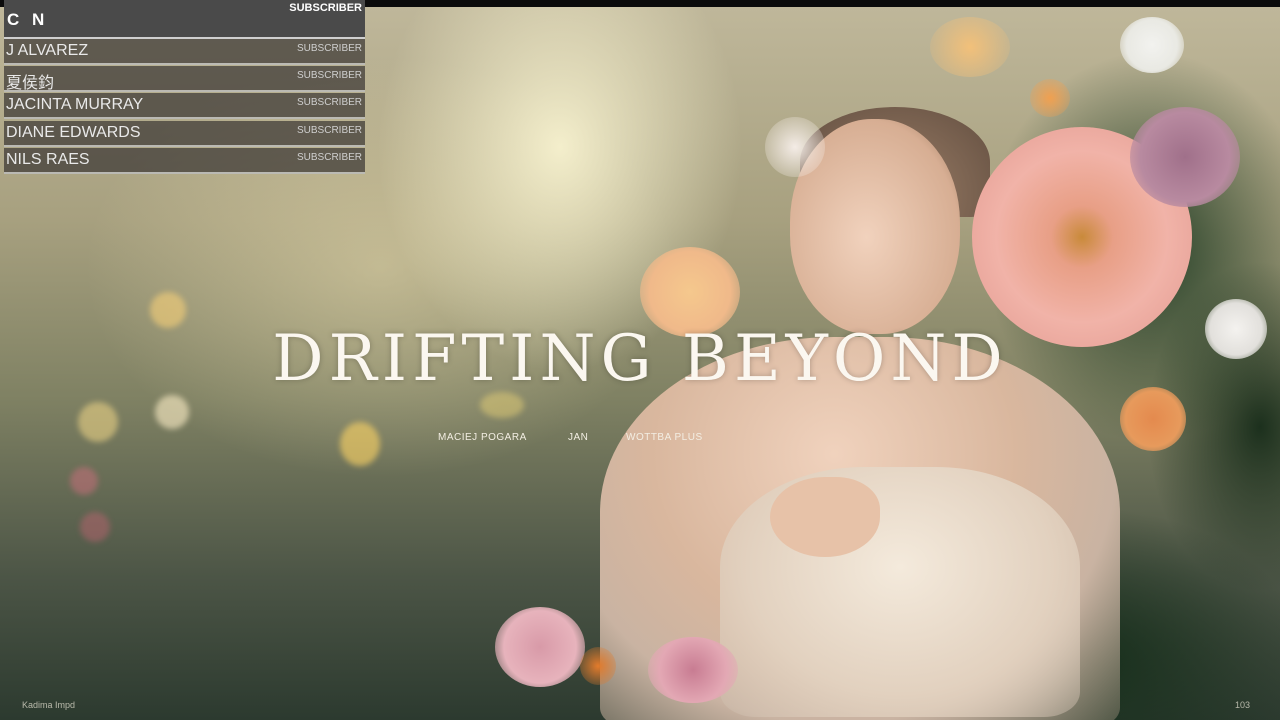  What do you see at coordinates (30, 83) in the screenshot?
I see `subscriber-name: 夏侯鈞` at bounding box center [30, 83].